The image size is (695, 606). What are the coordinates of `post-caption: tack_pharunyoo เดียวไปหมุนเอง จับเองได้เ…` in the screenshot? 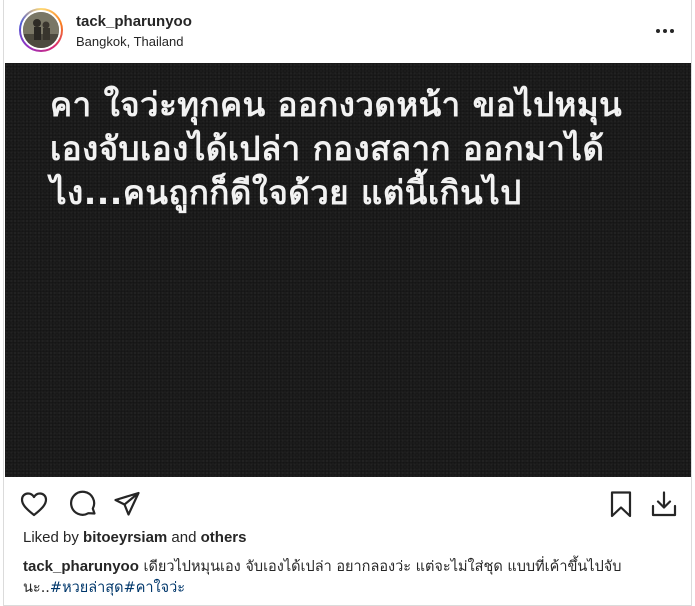 It's located at (353, 577).